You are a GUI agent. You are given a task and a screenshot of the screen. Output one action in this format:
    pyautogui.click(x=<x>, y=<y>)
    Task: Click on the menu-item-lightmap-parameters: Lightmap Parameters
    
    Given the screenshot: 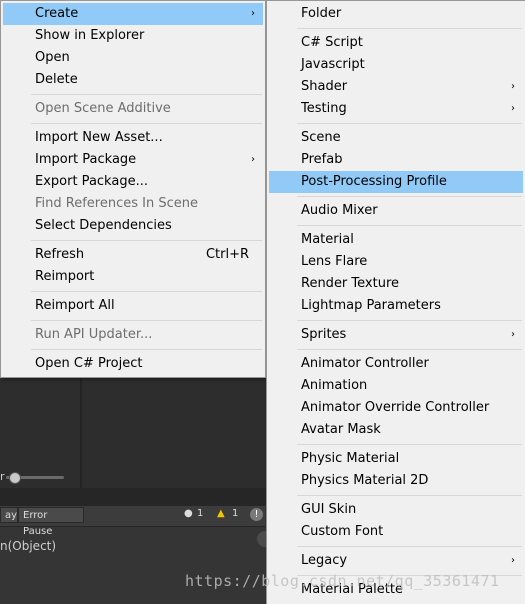 What is the action you would take?
    pyautogui.click(x=396, y=306)
    